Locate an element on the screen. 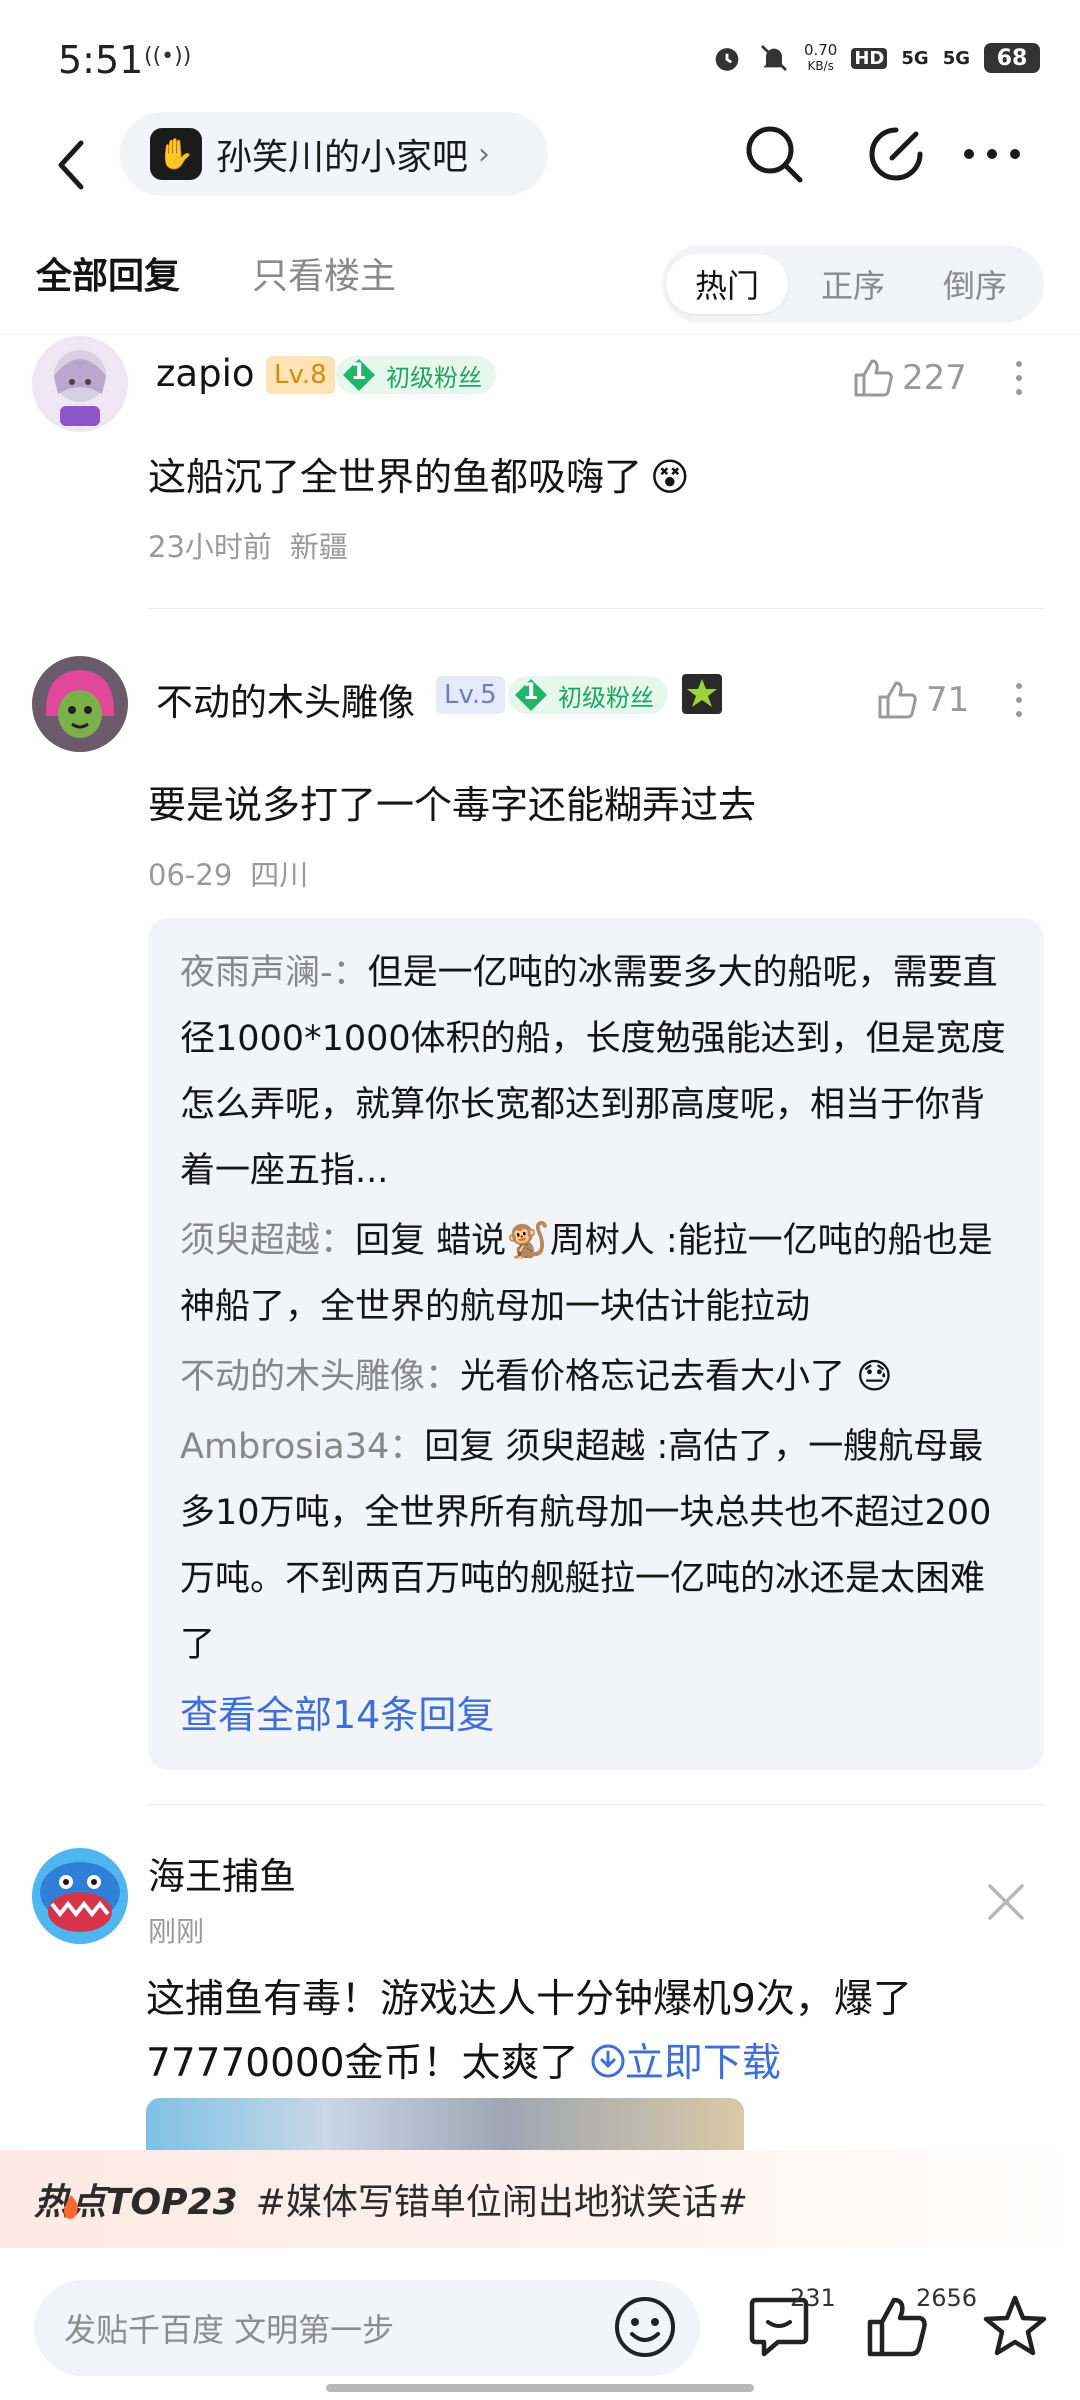  ad-text: 这捕鱼有毒！游戏达人十分钟爆机9次，爆了77770000金币！太爽了 立即下载 is located at coordinates (529, 2031).